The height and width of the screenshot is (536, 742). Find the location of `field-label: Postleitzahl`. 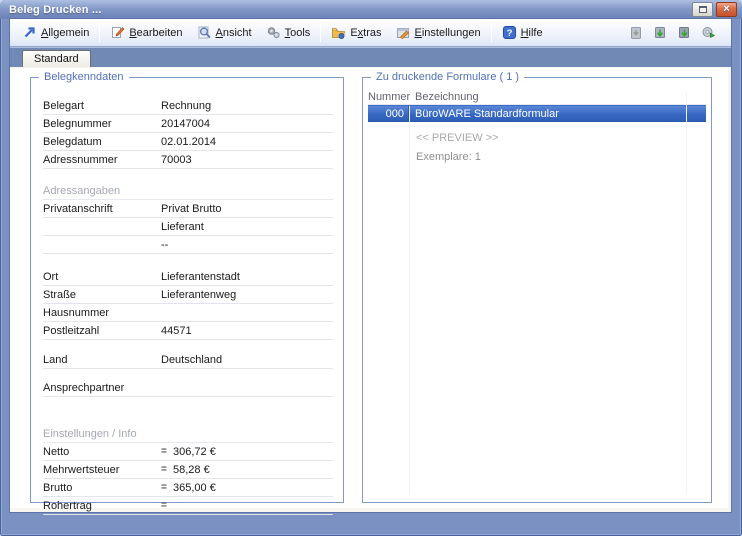

field-label: Postleitzahl is located at coordinates (71, 330).